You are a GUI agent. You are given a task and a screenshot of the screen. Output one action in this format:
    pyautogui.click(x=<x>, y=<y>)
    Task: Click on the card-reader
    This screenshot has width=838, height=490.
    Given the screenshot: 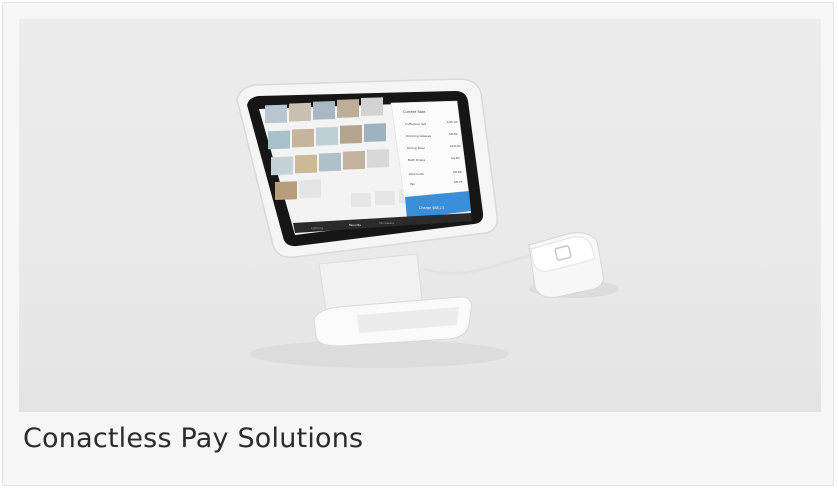 What is the action you would take?
    pyautogui.click(x=566, y=265)
    